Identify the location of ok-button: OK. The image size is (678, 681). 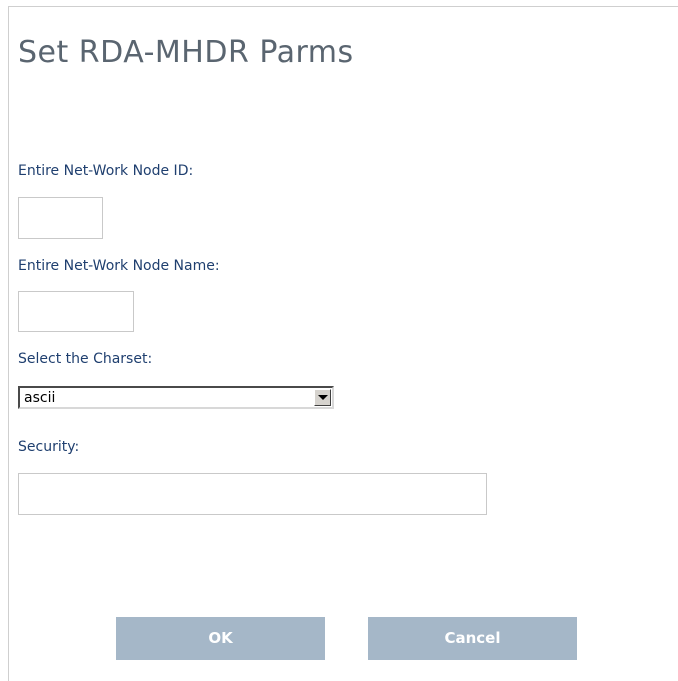
(220, 638).